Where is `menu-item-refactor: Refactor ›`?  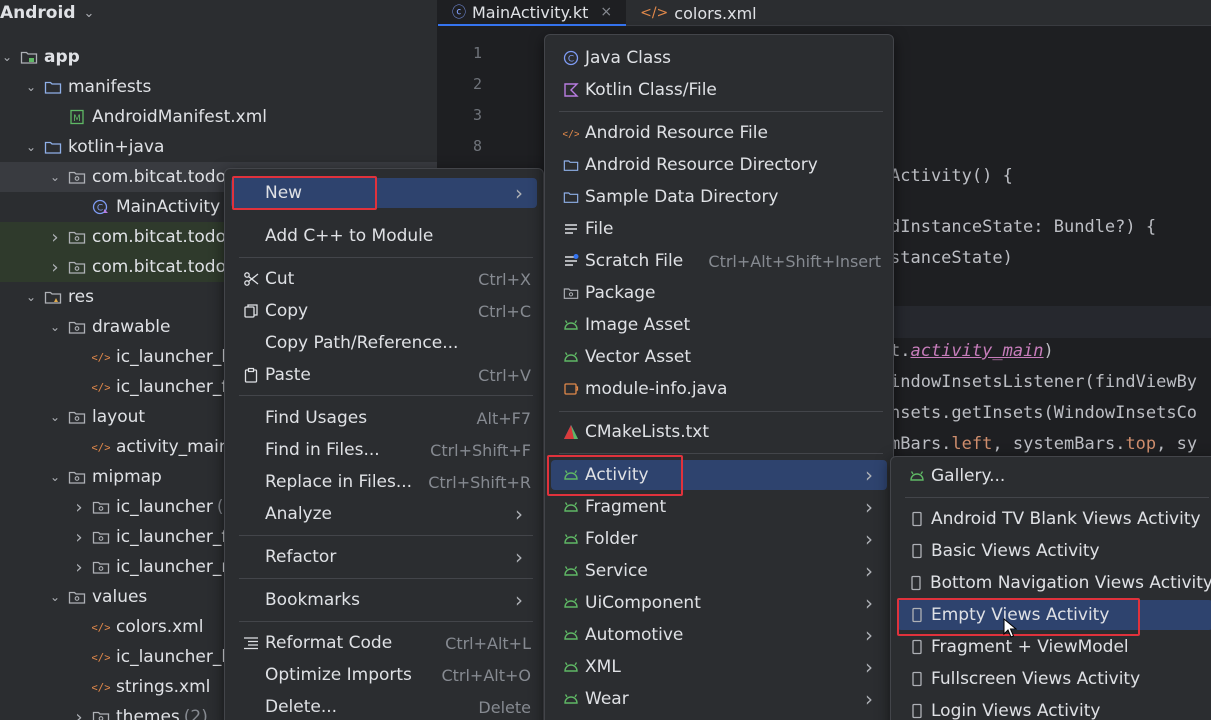
menu-item-refactor: Refactor › is located at coordinates (384, 557).